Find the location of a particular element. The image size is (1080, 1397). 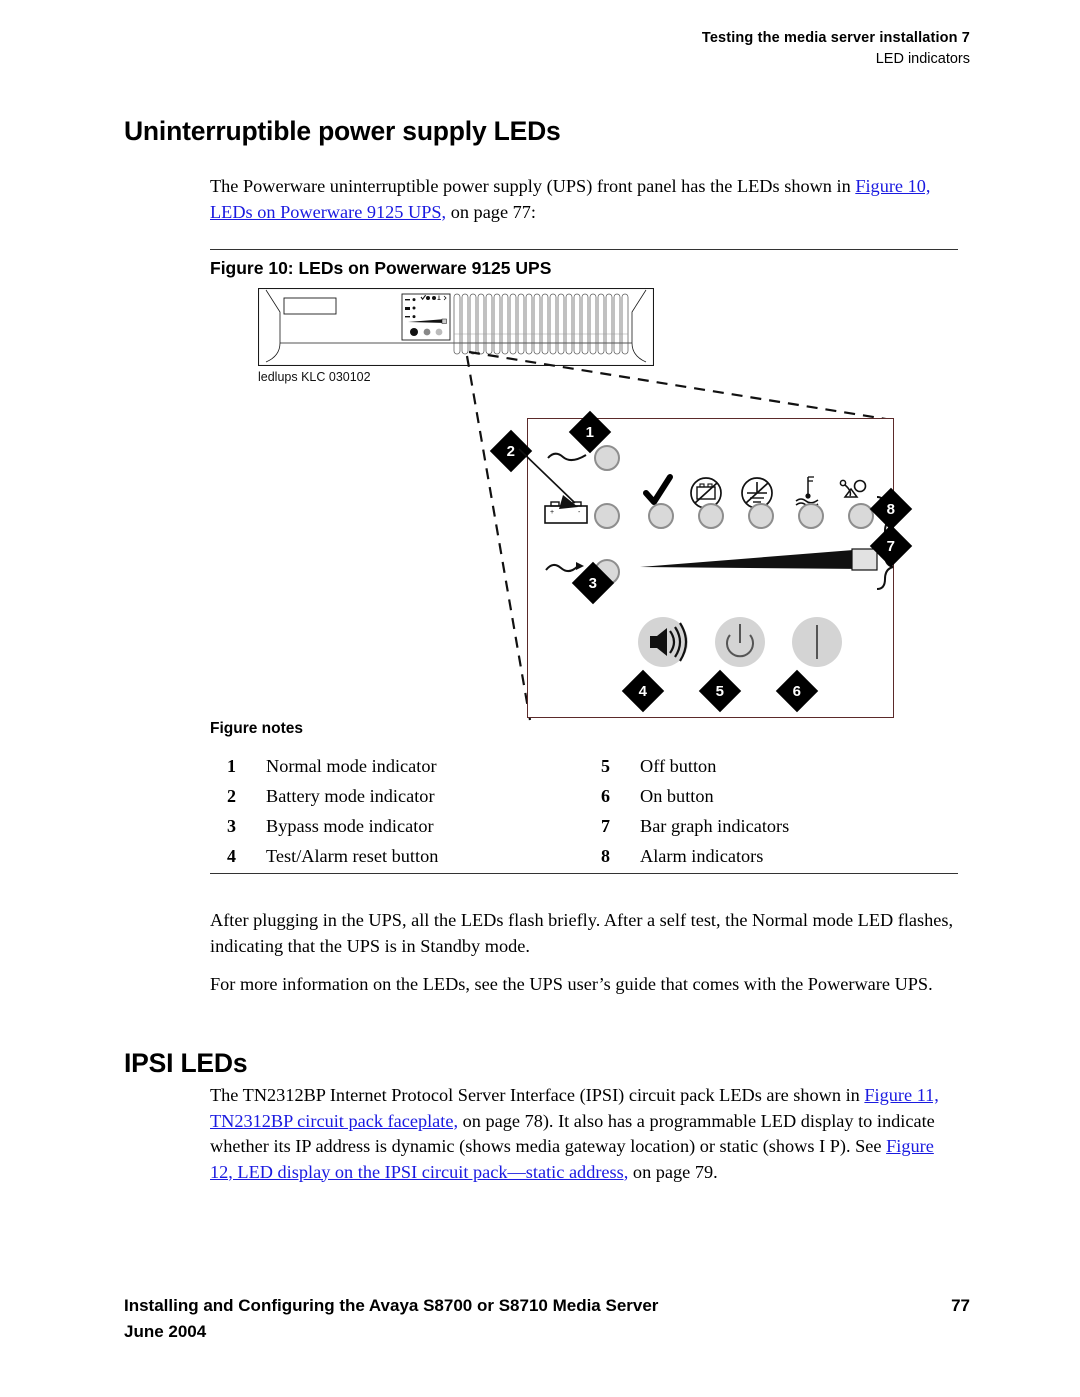

figure-note-number: 5 is located at coordinates (605, 766).